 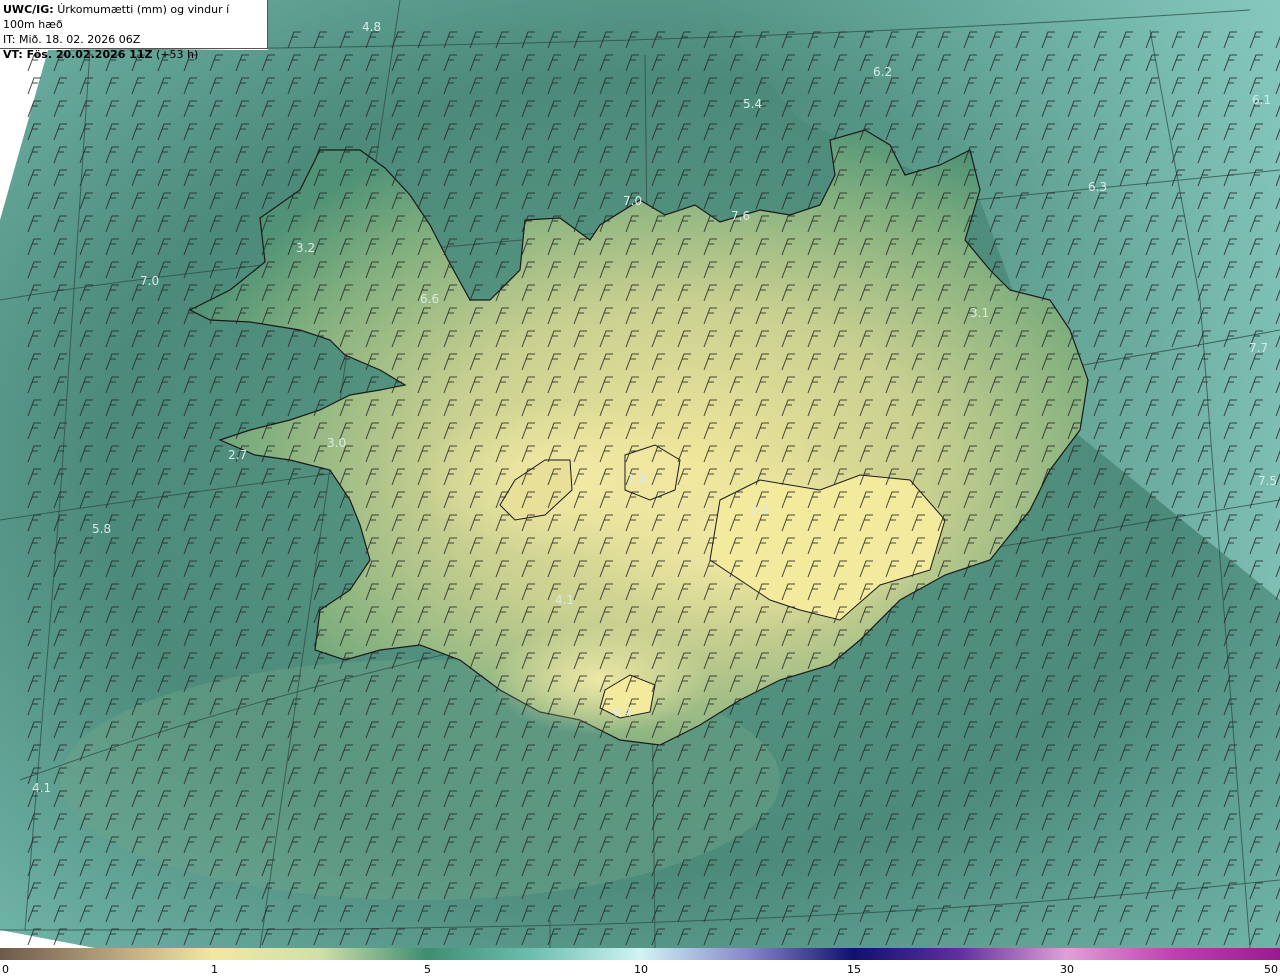 What do you see at coordinates (1271, 969) in the screenshot?
I see `colorbar-tick: 50` at bounding box center [1271, 969].